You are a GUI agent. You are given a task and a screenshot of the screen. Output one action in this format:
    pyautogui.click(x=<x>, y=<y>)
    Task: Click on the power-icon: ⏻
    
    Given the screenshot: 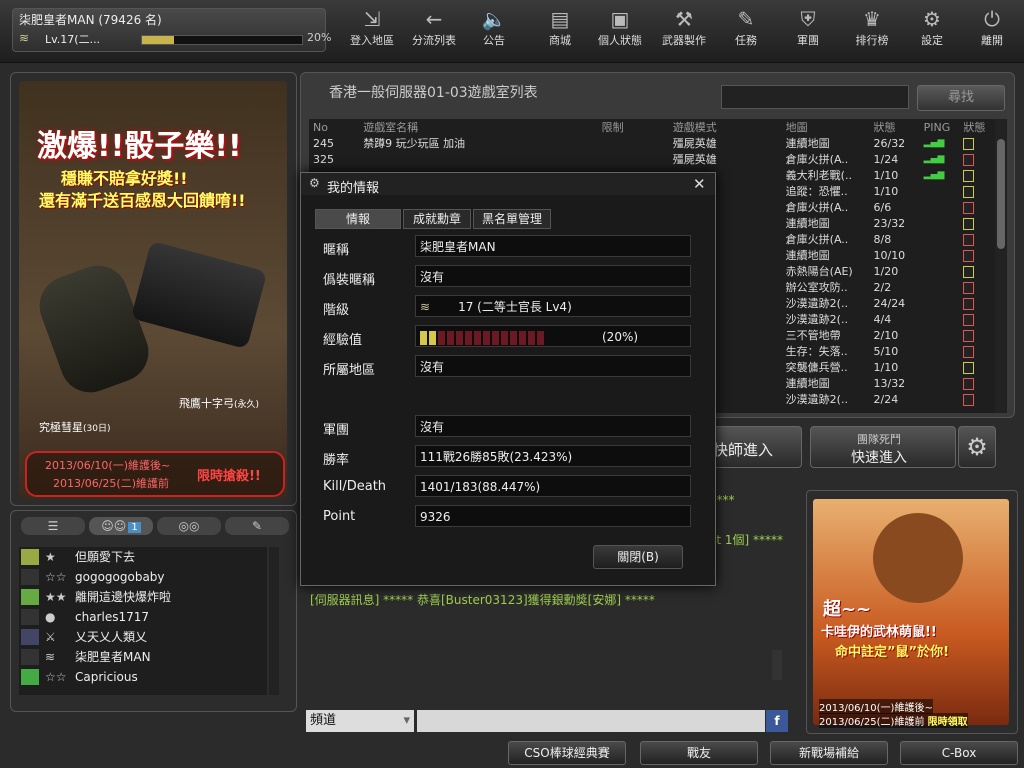 What is the action you would take?
    pyautogui.click(x=992, y=19)
    